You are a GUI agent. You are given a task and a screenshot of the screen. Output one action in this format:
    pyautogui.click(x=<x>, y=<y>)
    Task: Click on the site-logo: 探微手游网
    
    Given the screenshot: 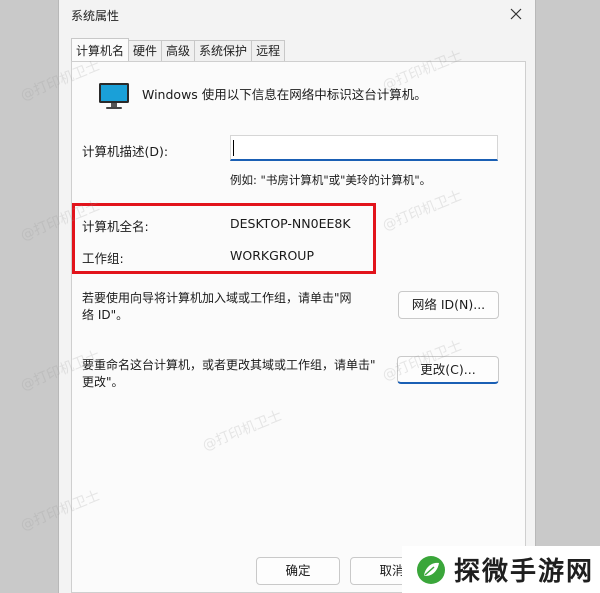 What is the action you would take?
    pyautogui.click(x=501, y=569)
    